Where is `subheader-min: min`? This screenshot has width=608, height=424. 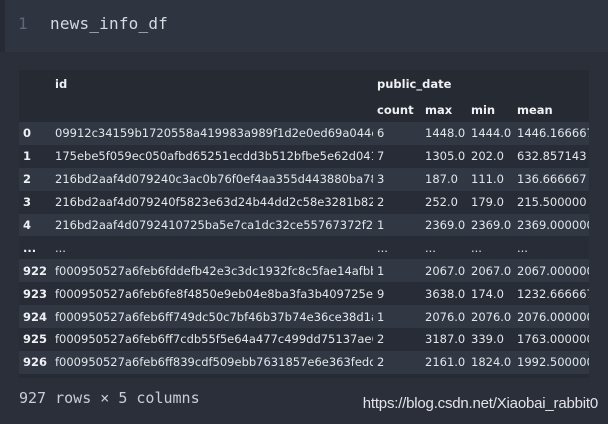
subheader-min: min is located at coordinates (483, 110).